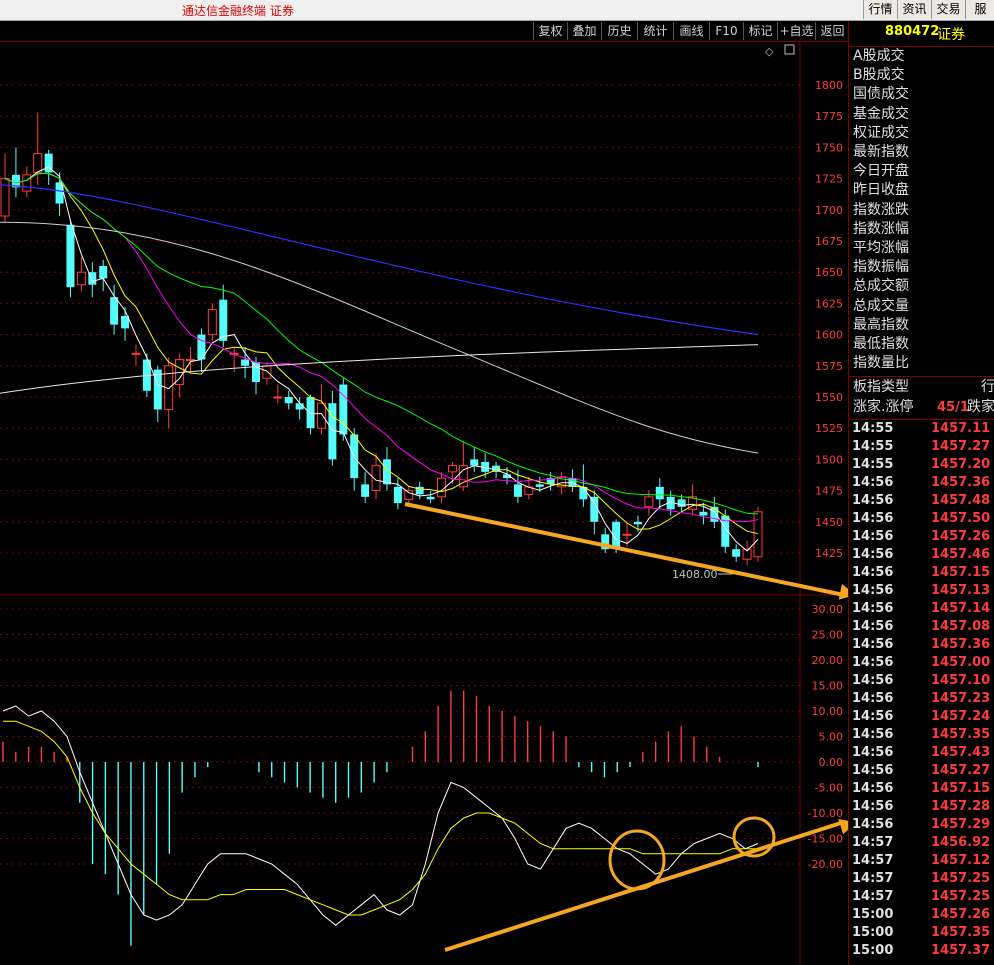 This screenshot has height=965, width=994. I want to click on statistics-button: 统计, so click(655, 31).